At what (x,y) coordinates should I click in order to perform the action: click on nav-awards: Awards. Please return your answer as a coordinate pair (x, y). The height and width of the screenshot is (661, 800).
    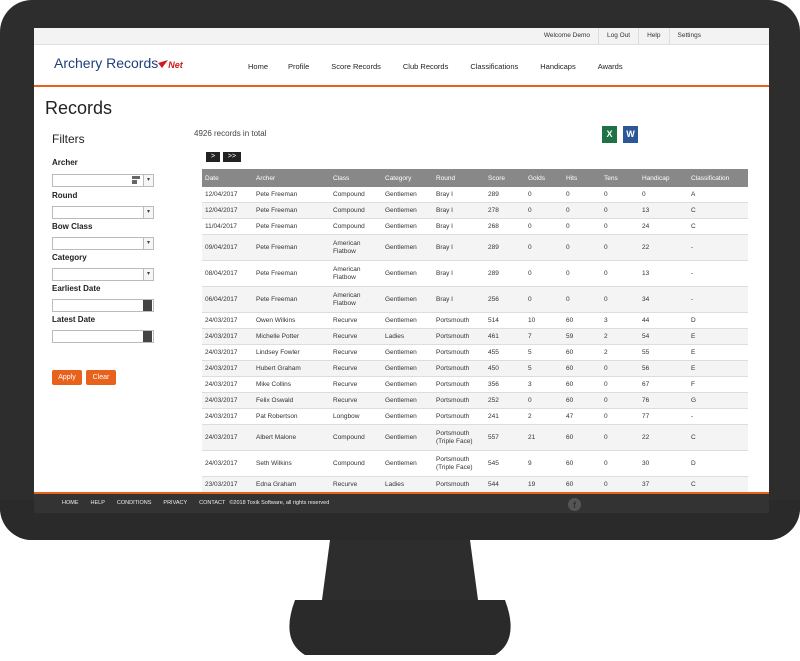
    Looking at the image, I should click on (610, 66).